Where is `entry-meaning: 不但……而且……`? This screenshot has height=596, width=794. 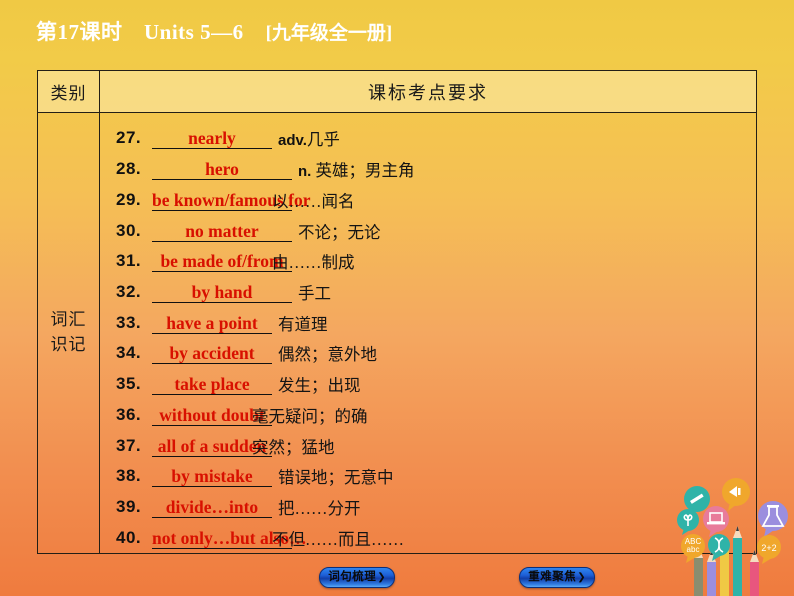
entry-meaning: 不但……而且…… is located at coordinates (338, 538).